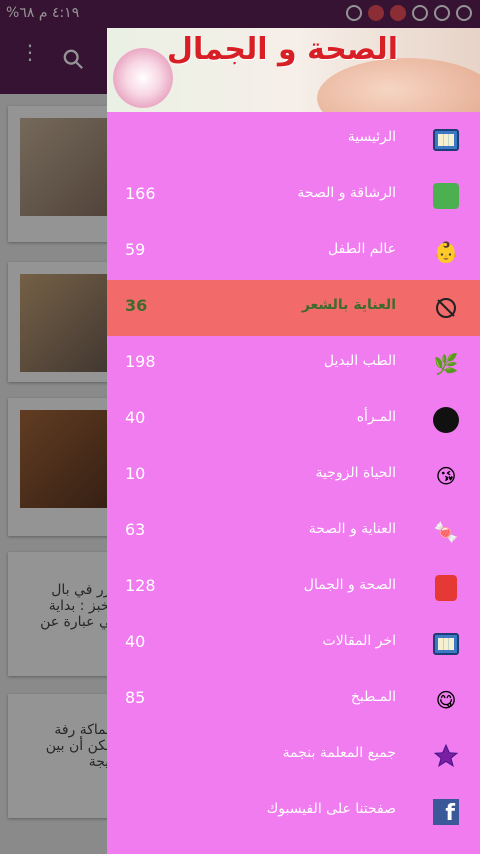 This screenshot has width=480, height=854. Describe the element at coordinates (293, 252) in the screenshot. I see `menu-item-child-world: 👶 عالم الطفل 59` at that location.